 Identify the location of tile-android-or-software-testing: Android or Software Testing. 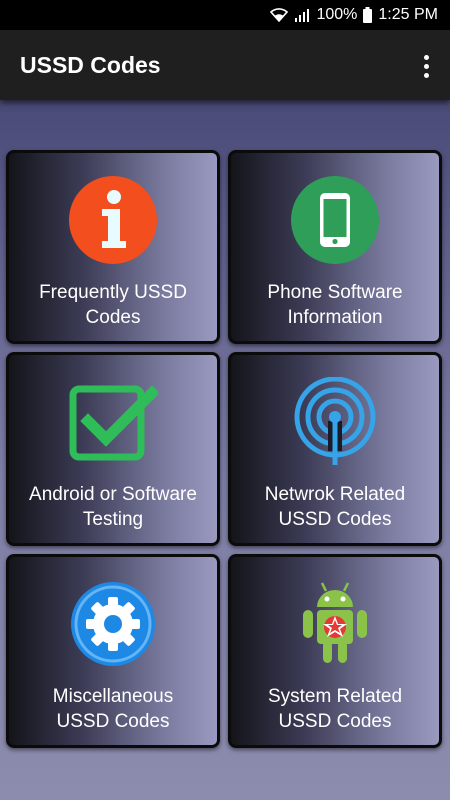
(113, 449).